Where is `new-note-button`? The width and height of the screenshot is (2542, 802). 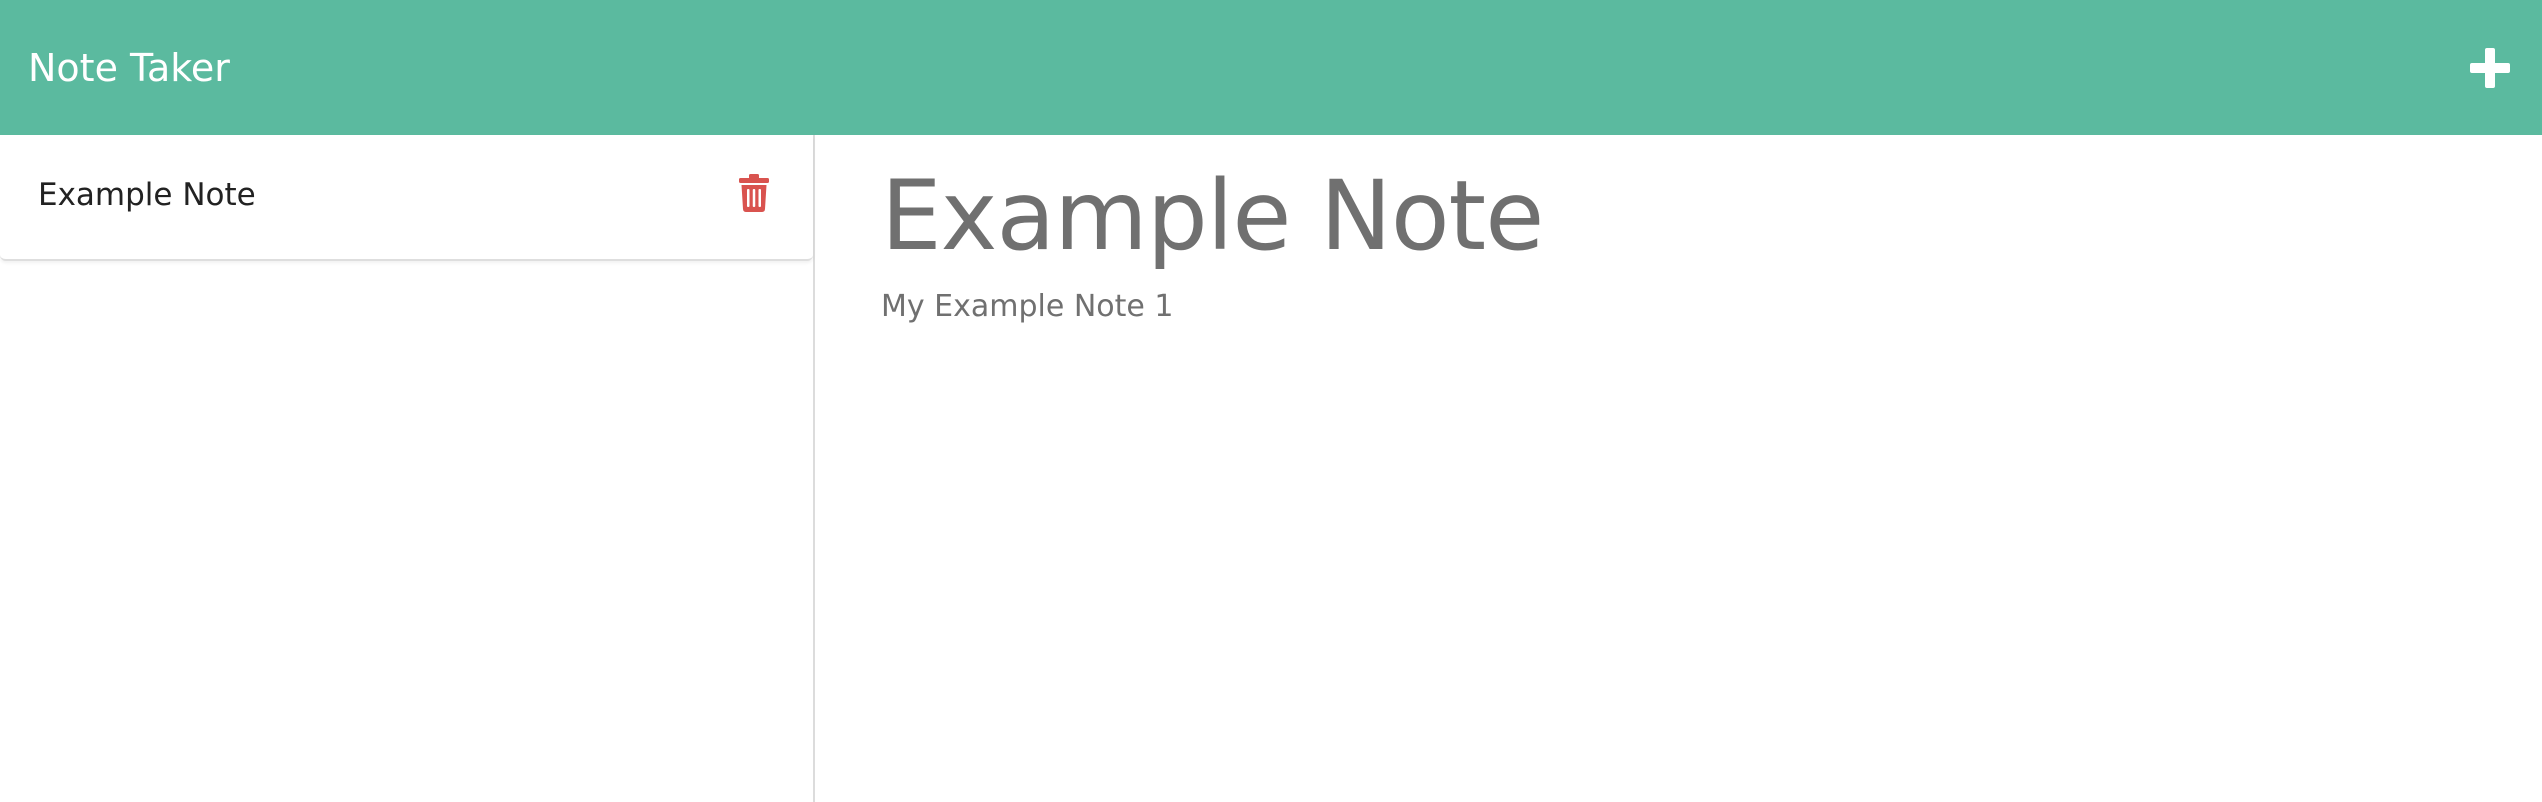 new-note-button is located at coordinates (2490, 68).